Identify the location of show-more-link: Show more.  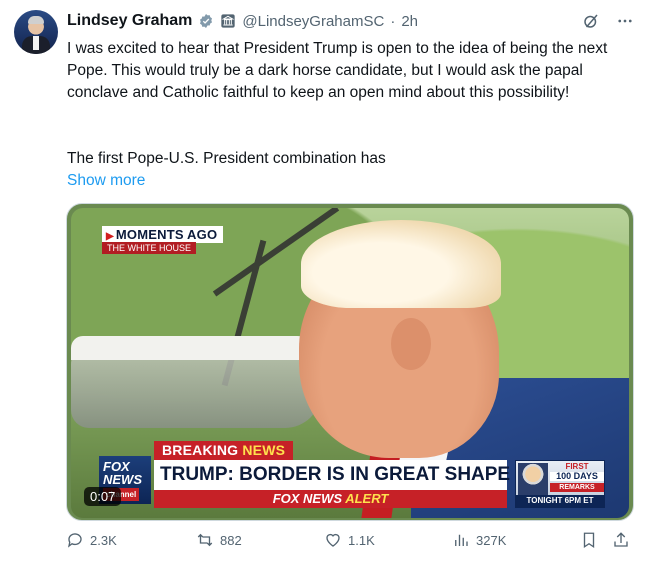
(106, 181).